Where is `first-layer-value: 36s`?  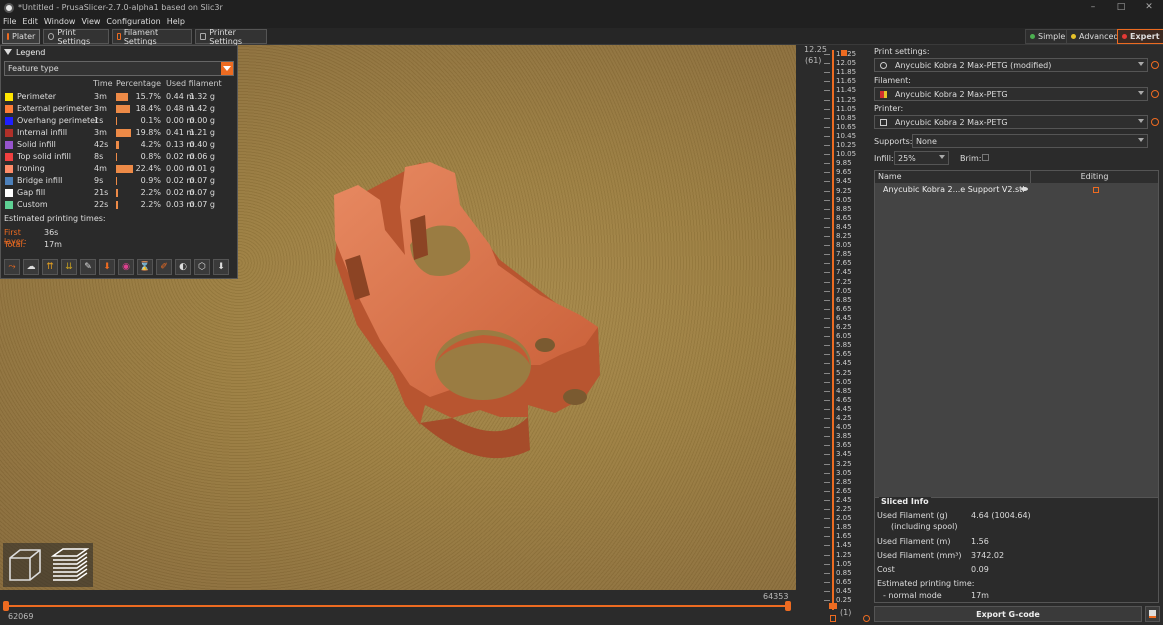 first-layer-value: 36s is located at coordinates (51, 232).